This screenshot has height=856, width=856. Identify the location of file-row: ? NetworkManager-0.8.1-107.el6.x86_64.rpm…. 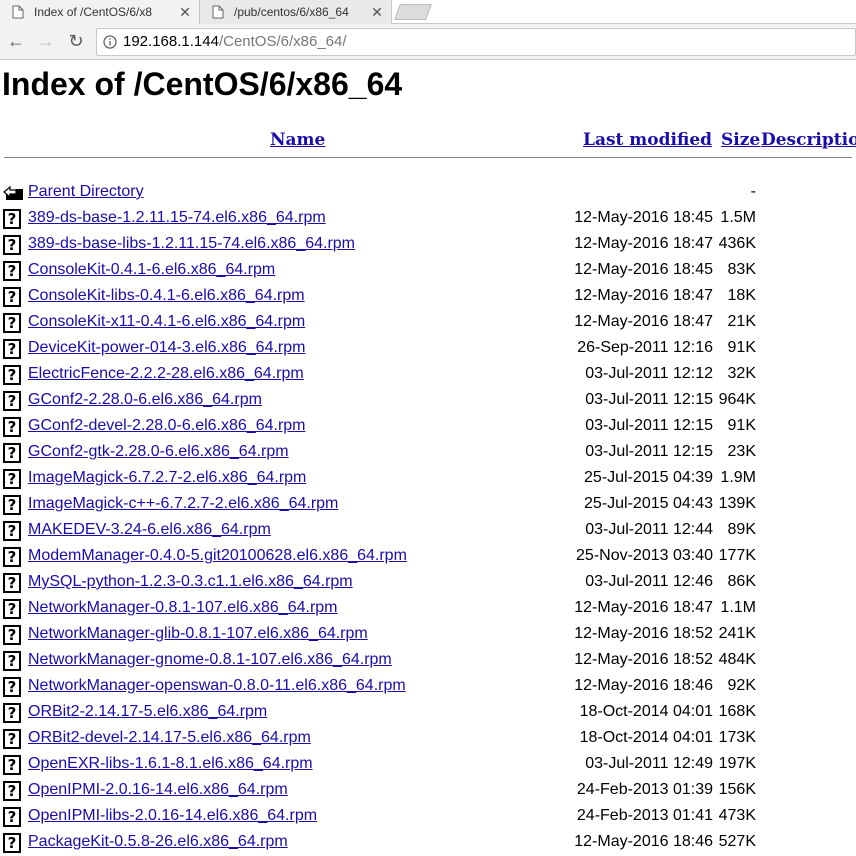
(428, 609).